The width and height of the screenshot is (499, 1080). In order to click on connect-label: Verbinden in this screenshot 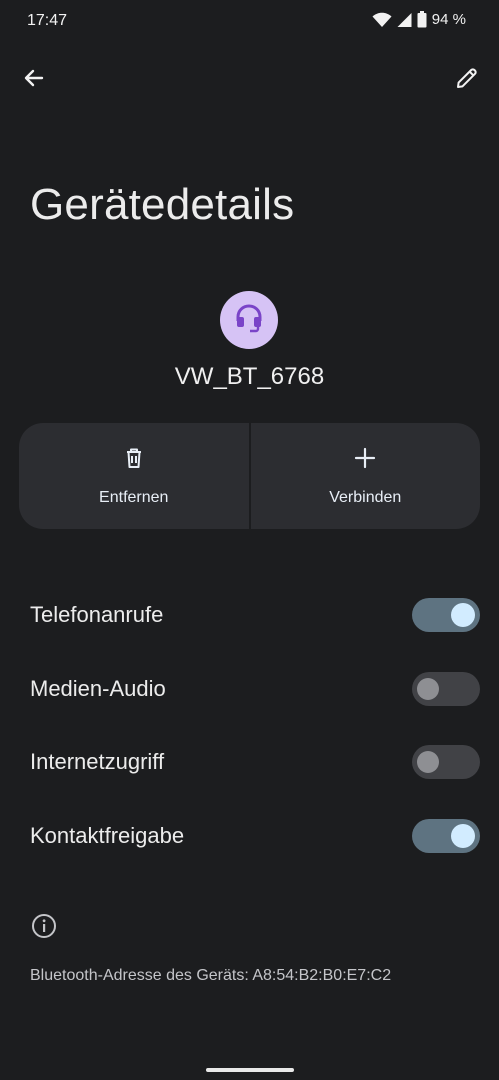, I will do `click(365, 497)`.